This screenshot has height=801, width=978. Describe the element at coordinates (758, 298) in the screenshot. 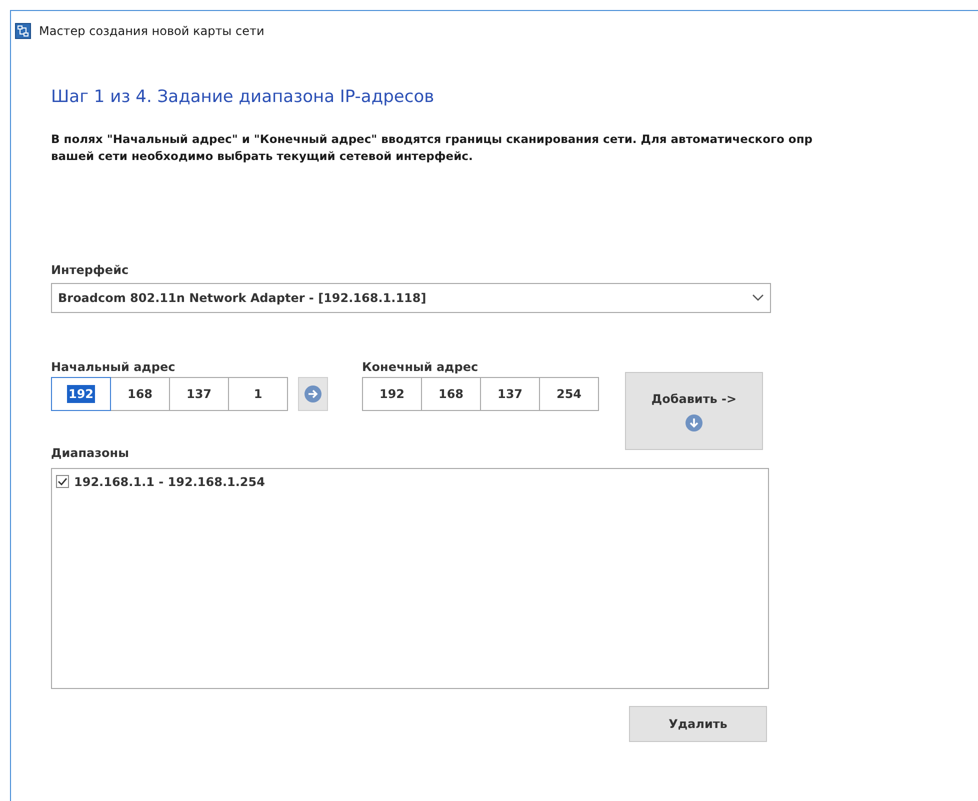

I see `chevron-down-icon` at that location.